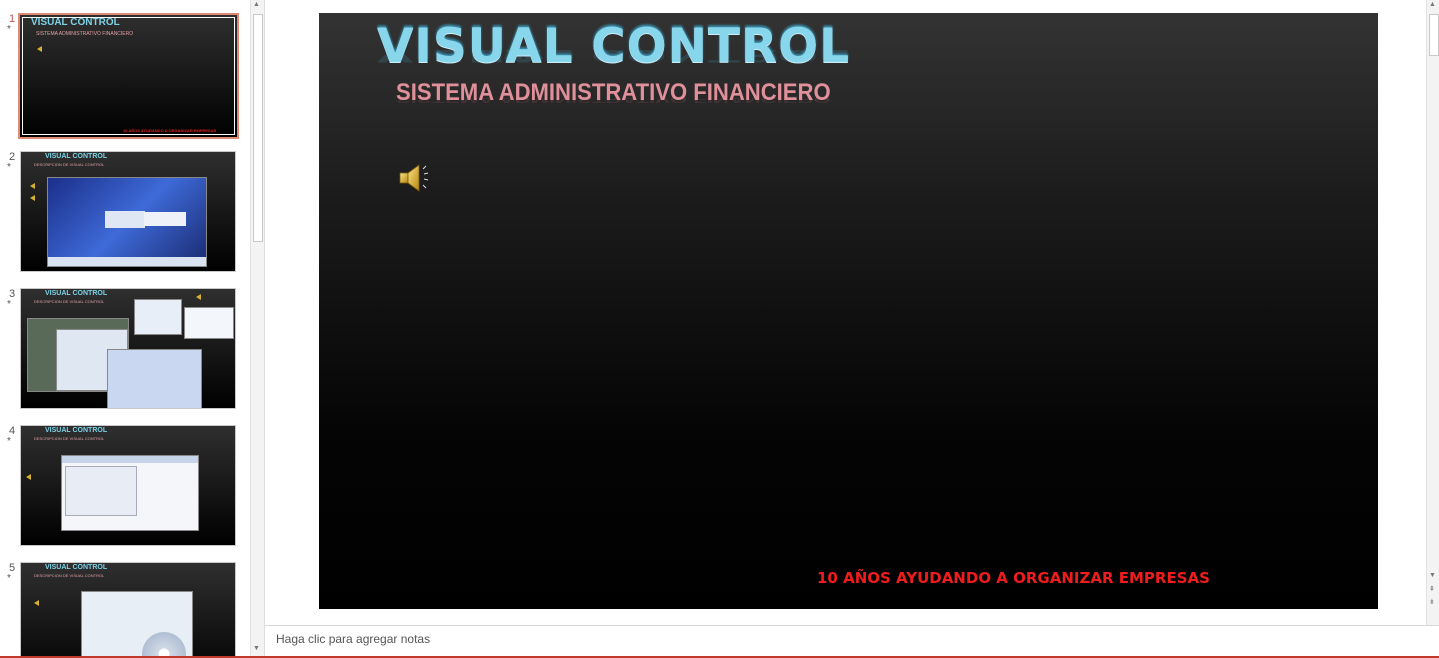  What do you see at coordinates (164, 645) in the screenshot?
I see `cd-image` at bounding box center [164, 645].